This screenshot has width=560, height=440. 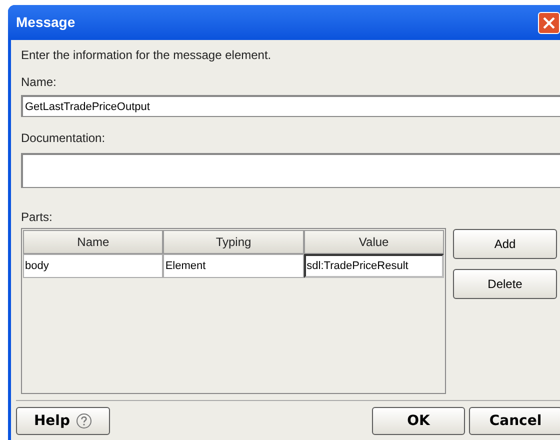 I want to click on table-cell: body, so click(x=93, y=266).